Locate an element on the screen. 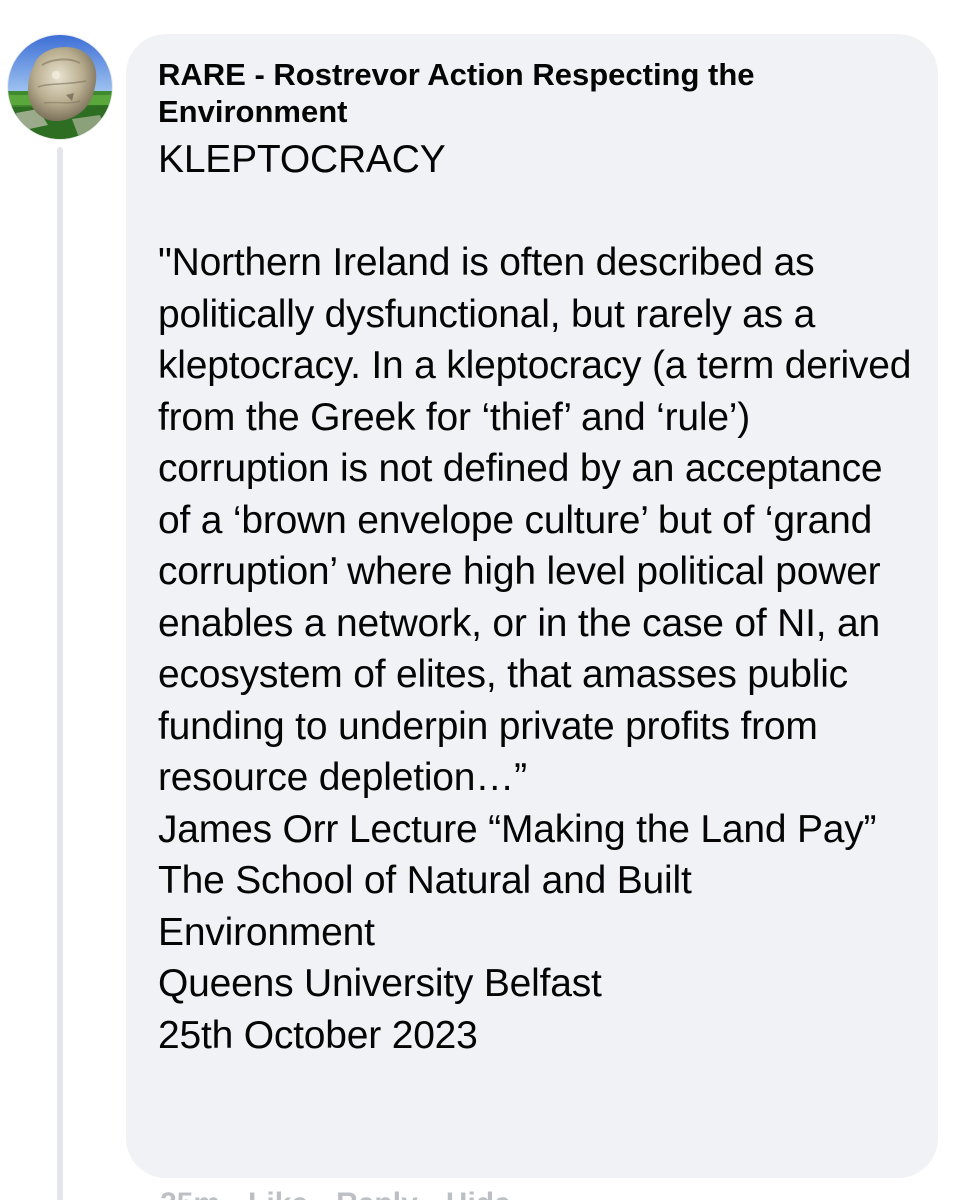  avatar is located at coordinates (60, 87).